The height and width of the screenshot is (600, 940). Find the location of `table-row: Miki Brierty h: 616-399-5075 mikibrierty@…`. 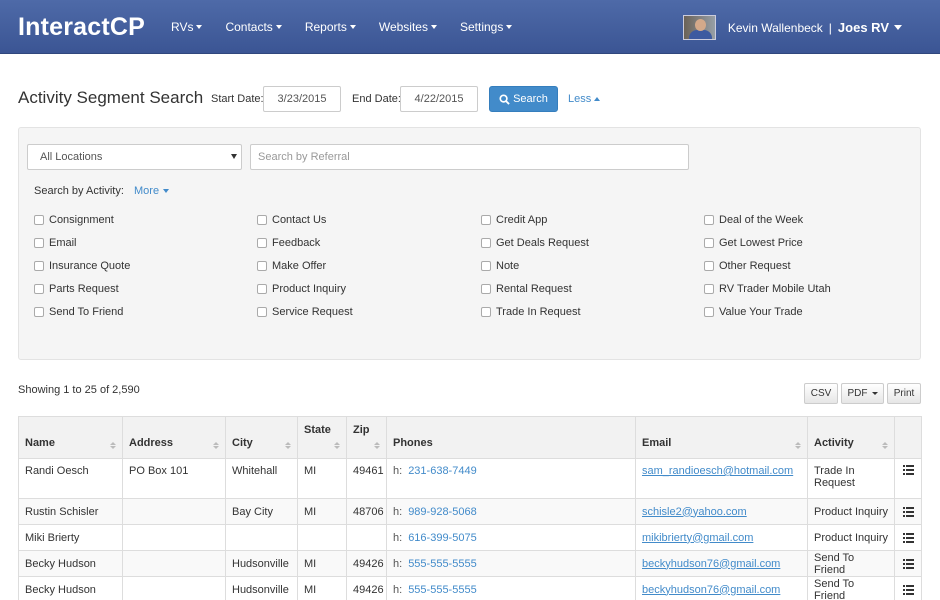

table-row: Miki Brierty h: 616-399-5075 mikibrierty@… is located at coordinates (470, 537).